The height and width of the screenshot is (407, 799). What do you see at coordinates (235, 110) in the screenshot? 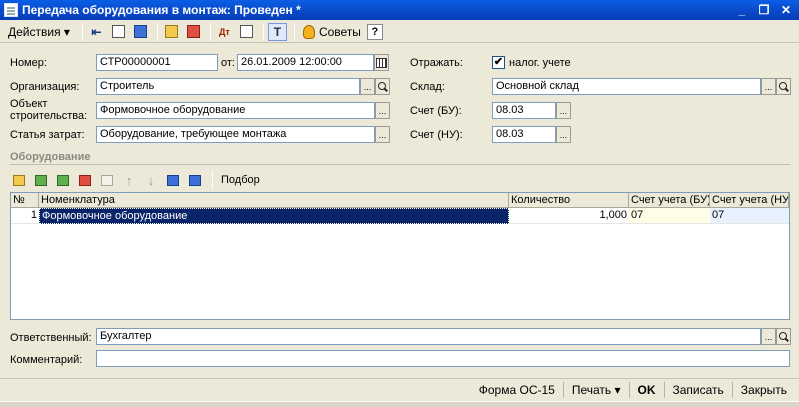
I see `construction-object-field: Формовочное оборудование` at bounding box center [235, 110].